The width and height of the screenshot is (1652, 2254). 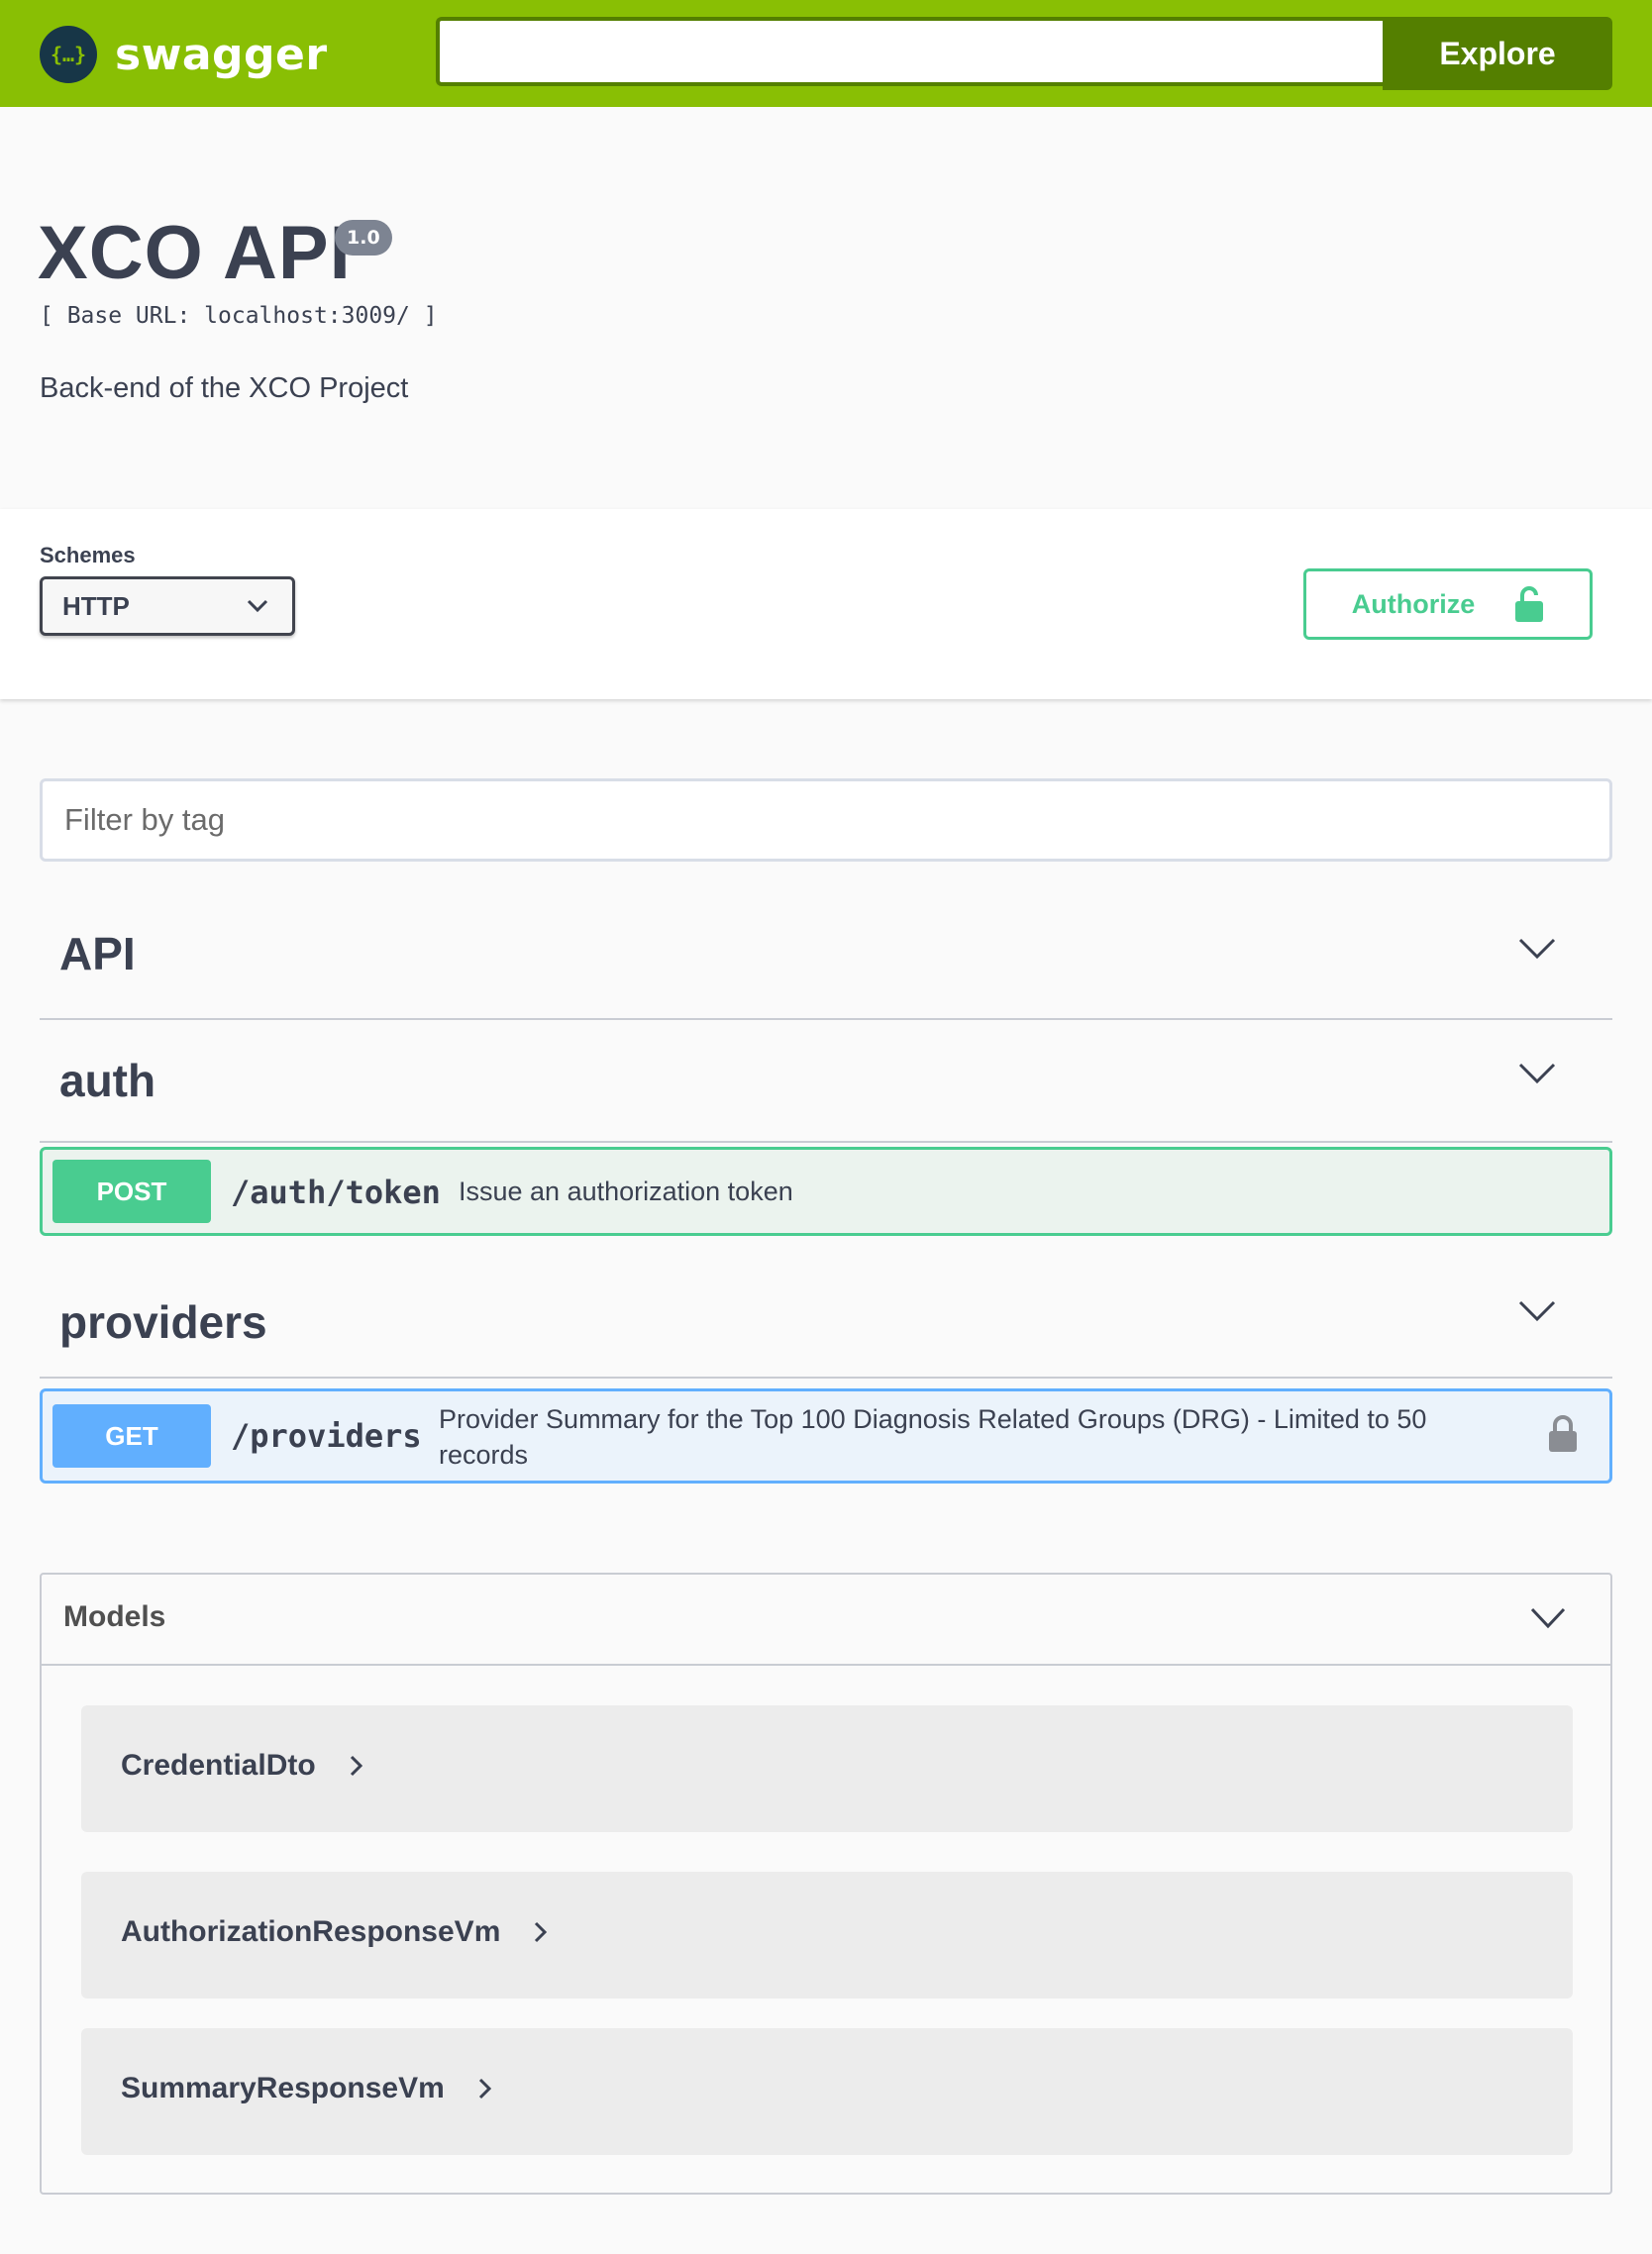 What do you see at coordinates (1413, 604) in the screenshot?
I see `authorize-label: Authorize` at bounding box center [1413, 604].